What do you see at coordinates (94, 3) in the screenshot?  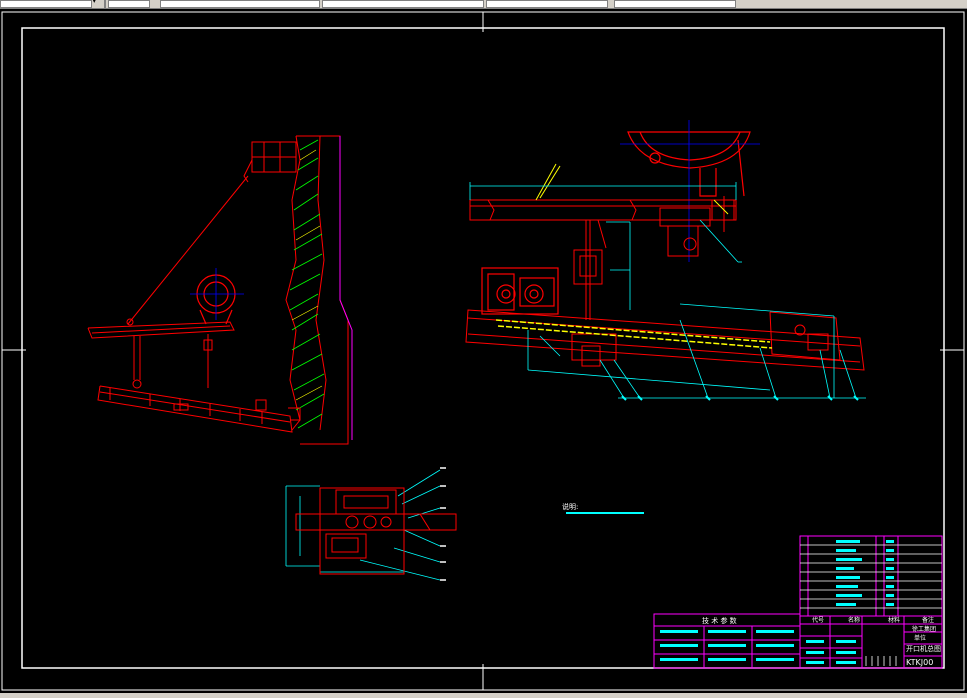 I see `chevron-down-icon: ▾` at bounding box center [94, 3].